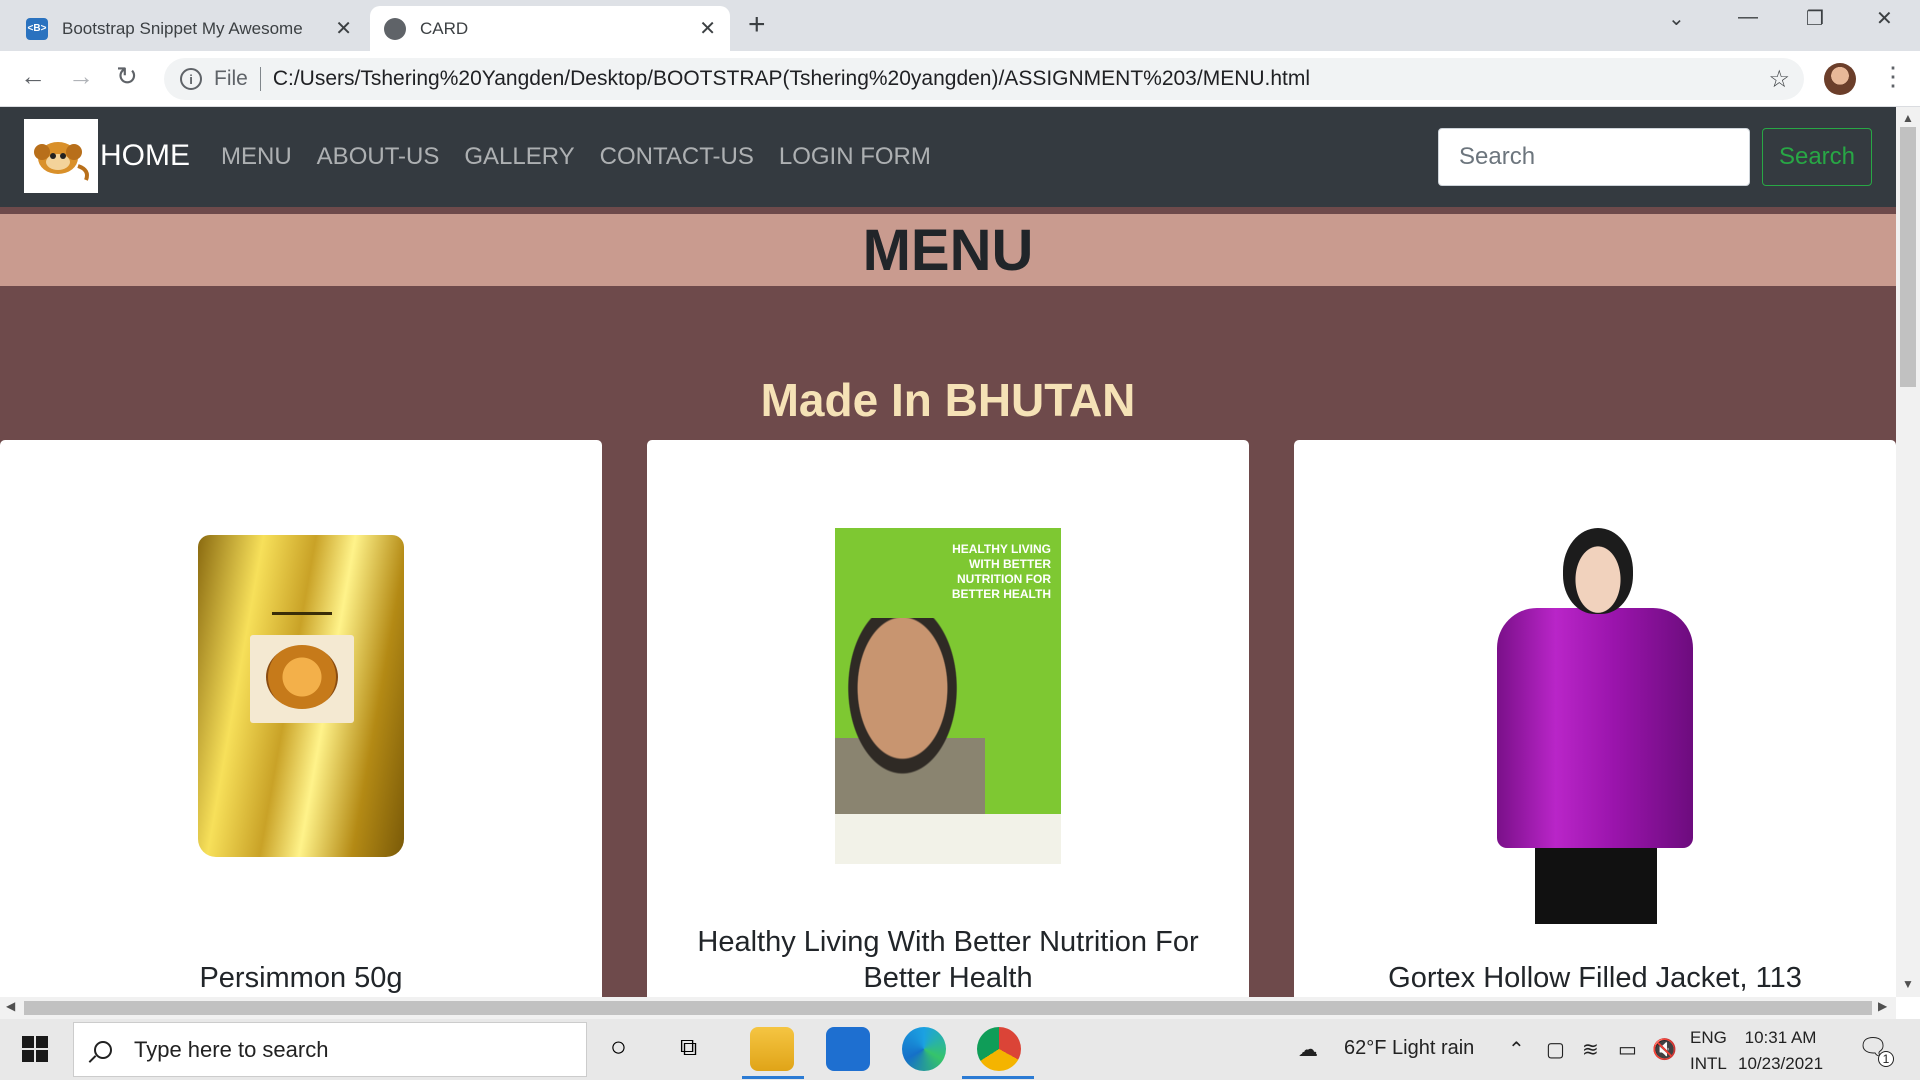  Describe the element at coordinates (1676, 18) in the screenshot. I see `tab-search-icon: ⌄` at that location.